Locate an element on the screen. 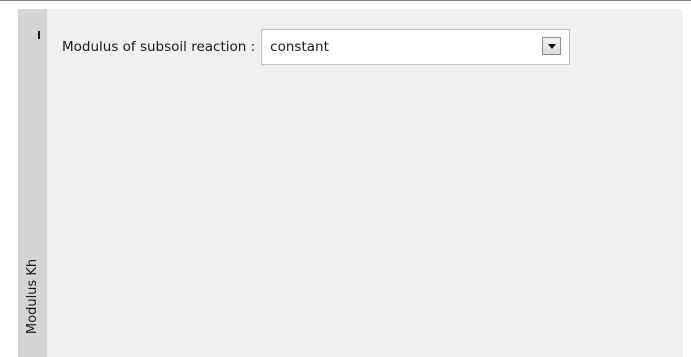 The image size is (691, 357). modulus-label: Modulus of subsoil reaction : is located at coordinates (159, 47).